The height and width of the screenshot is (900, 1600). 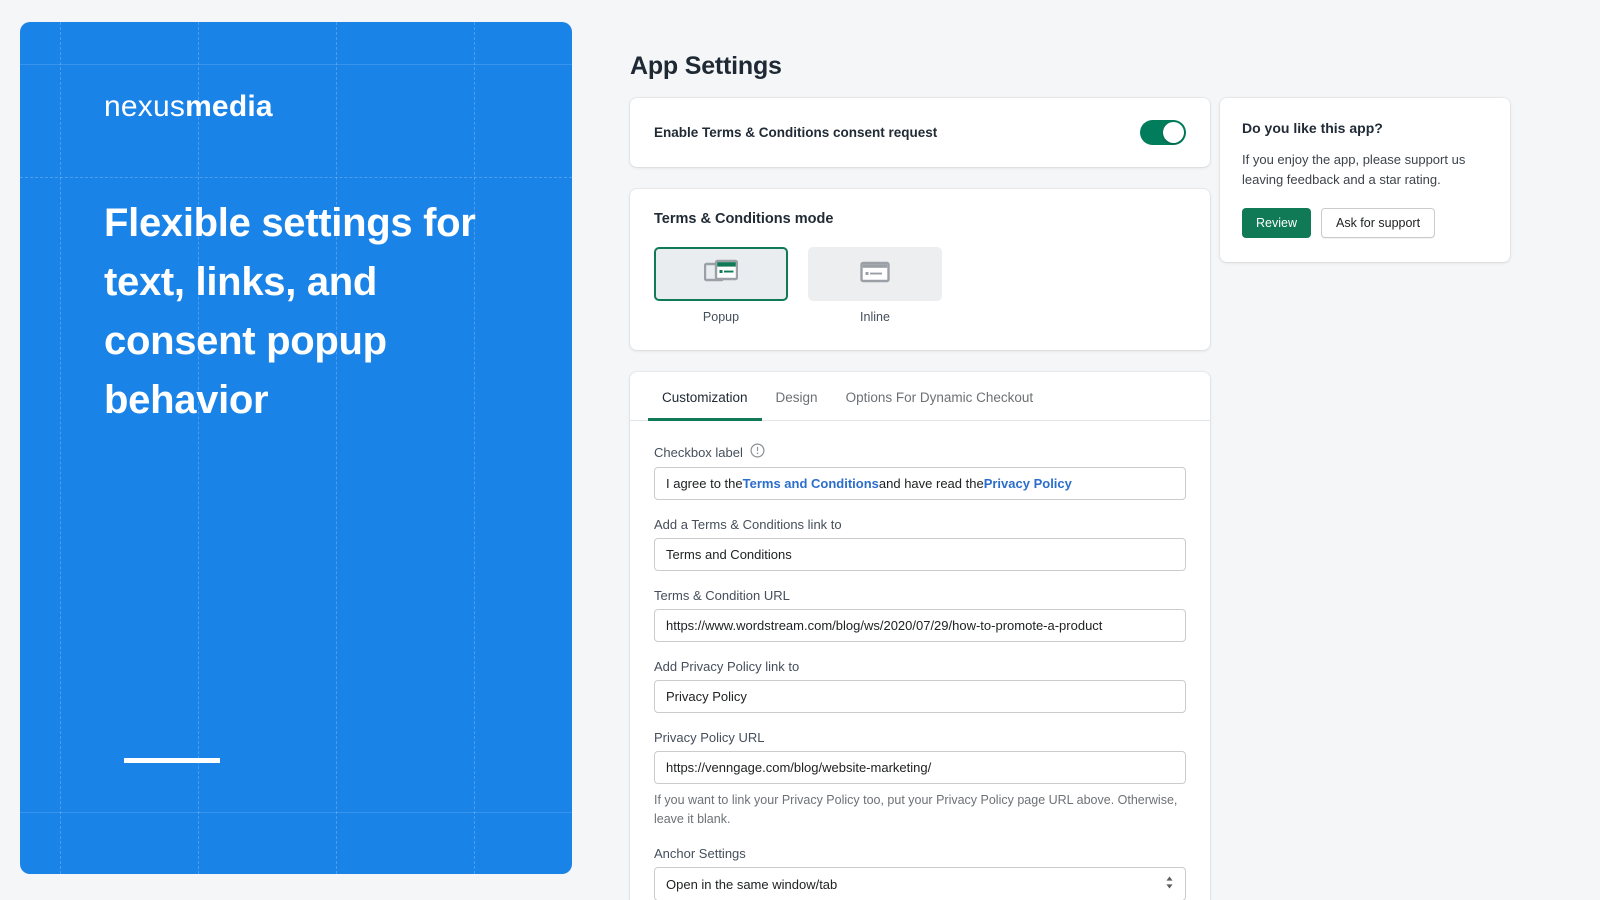 I want to click on checkbox-label-prefix: I agree to the, so click(x=704, y=483).